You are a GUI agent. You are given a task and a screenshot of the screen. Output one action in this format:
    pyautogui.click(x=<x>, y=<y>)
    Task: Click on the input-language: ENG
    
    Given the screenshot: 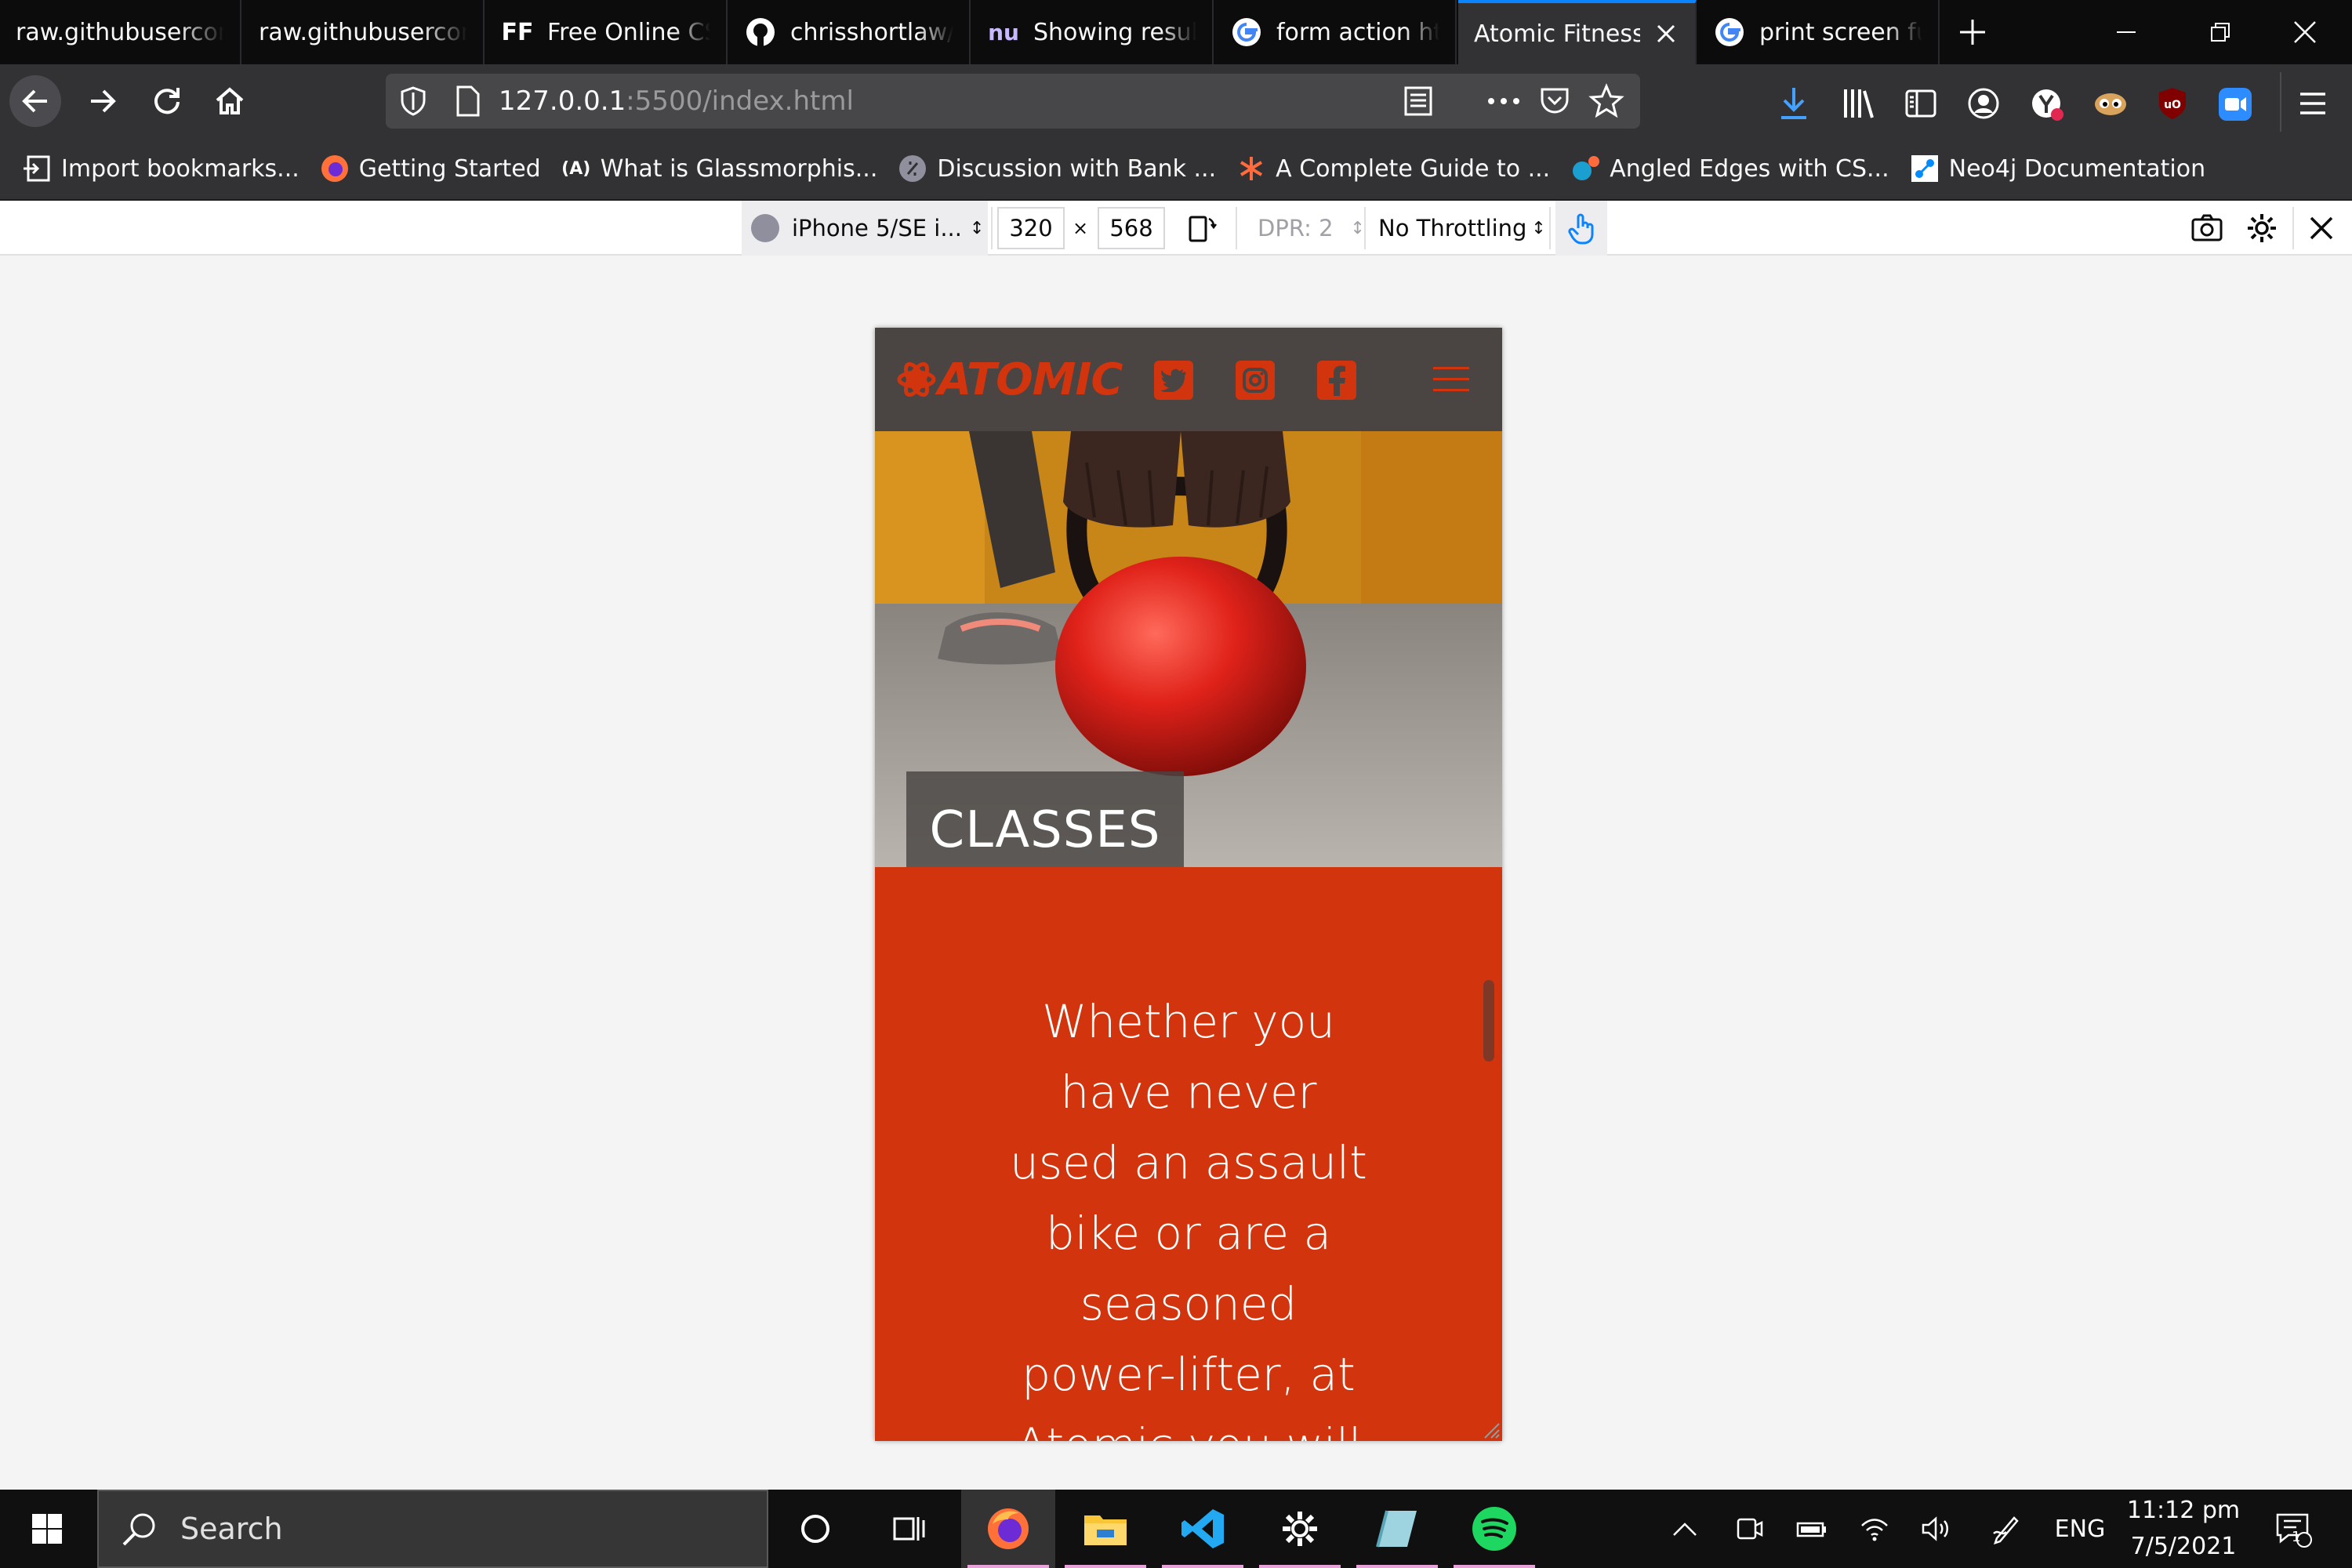 What is the action you would take?
    pyautogui.click(x=2080, y=1529)
    